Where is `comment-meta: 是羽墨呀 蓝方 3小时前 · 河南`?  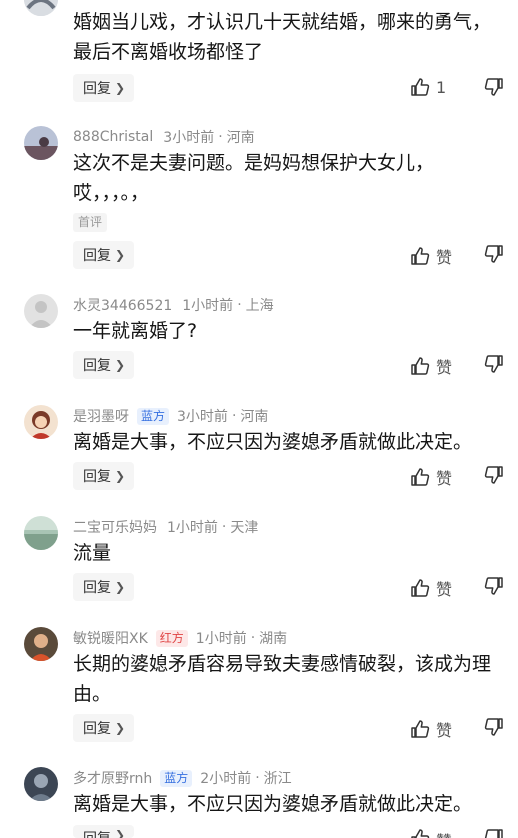 comment-meta: 是羽墨呀 蓝方 3小时前 · 河南 is located at coordinates (170, 416).